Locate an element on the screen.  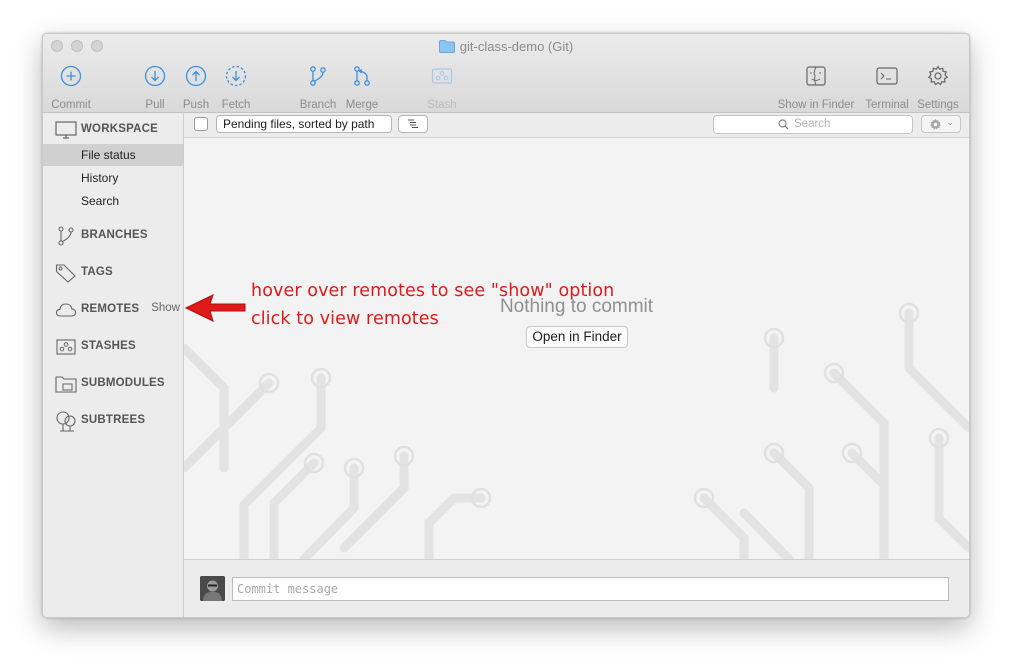
folder-icon is located at coordinates (446, 46).